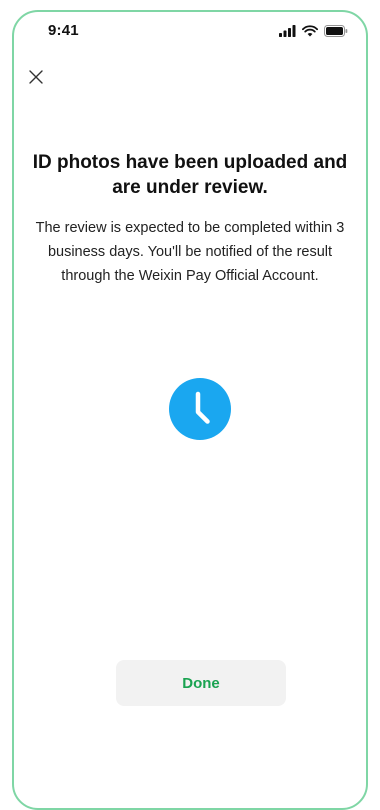  I want to click on wifi-icon, so click(310, 31).